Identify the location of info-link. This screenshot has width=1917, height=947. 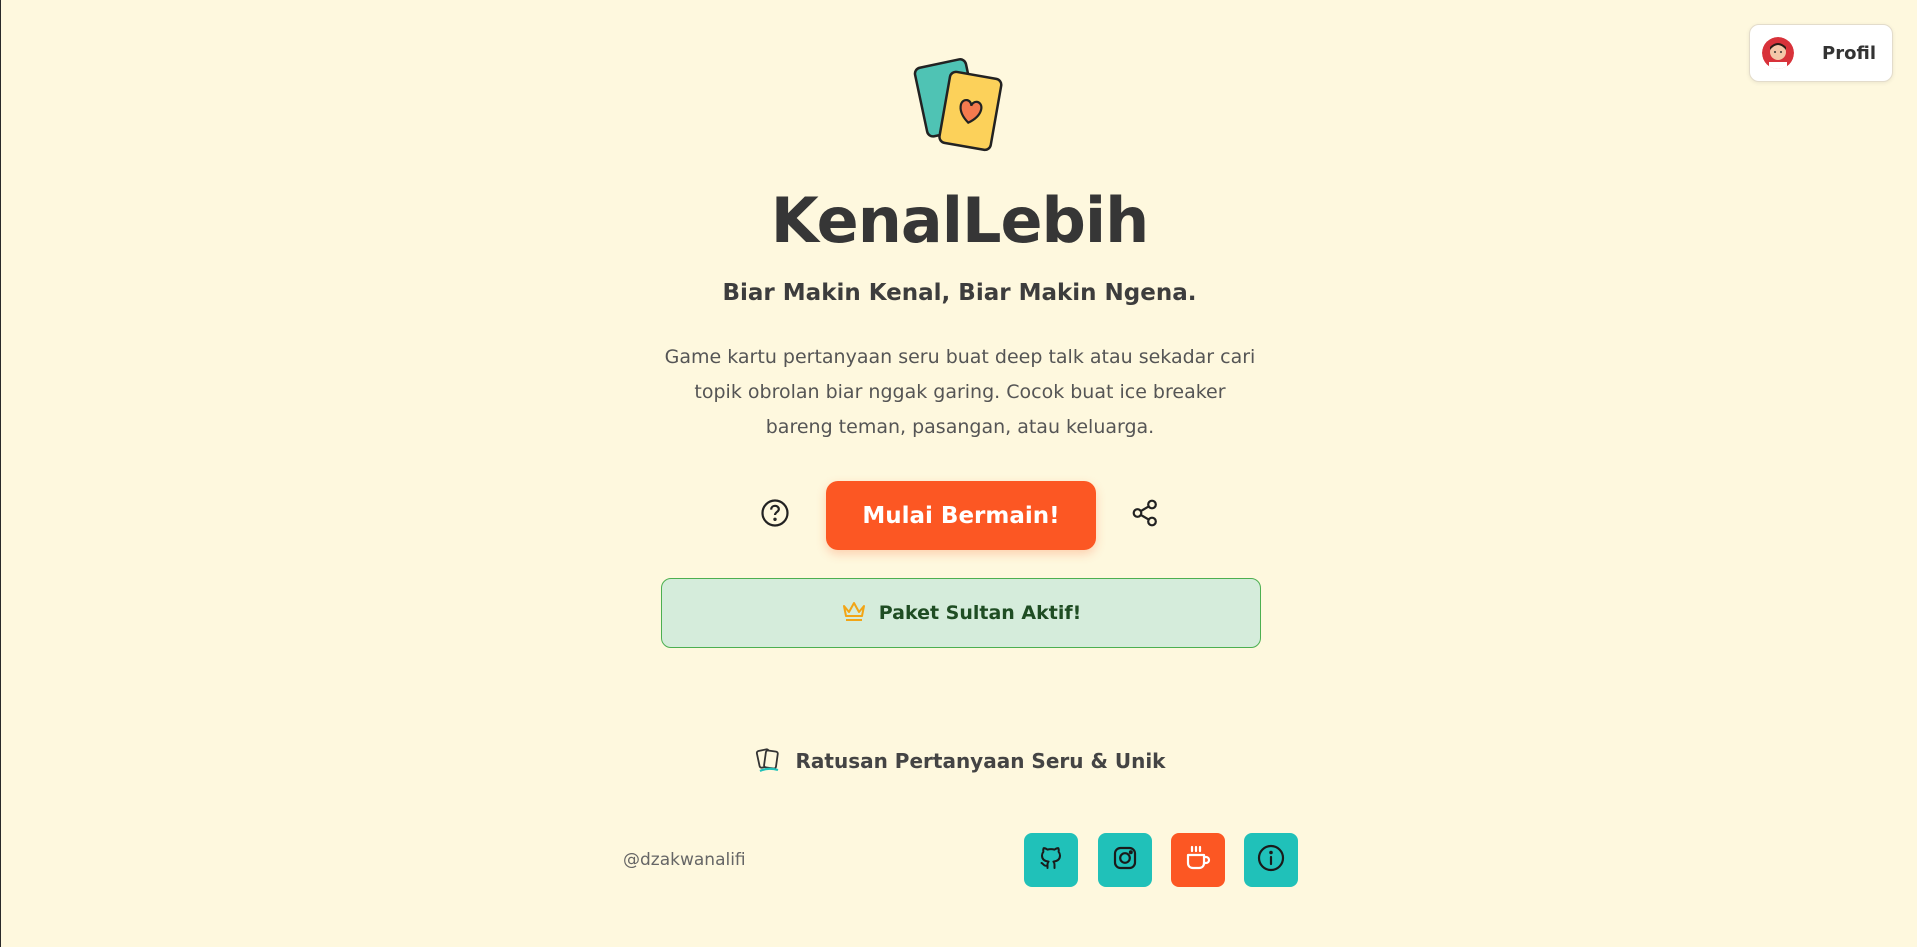
(1271, 860).